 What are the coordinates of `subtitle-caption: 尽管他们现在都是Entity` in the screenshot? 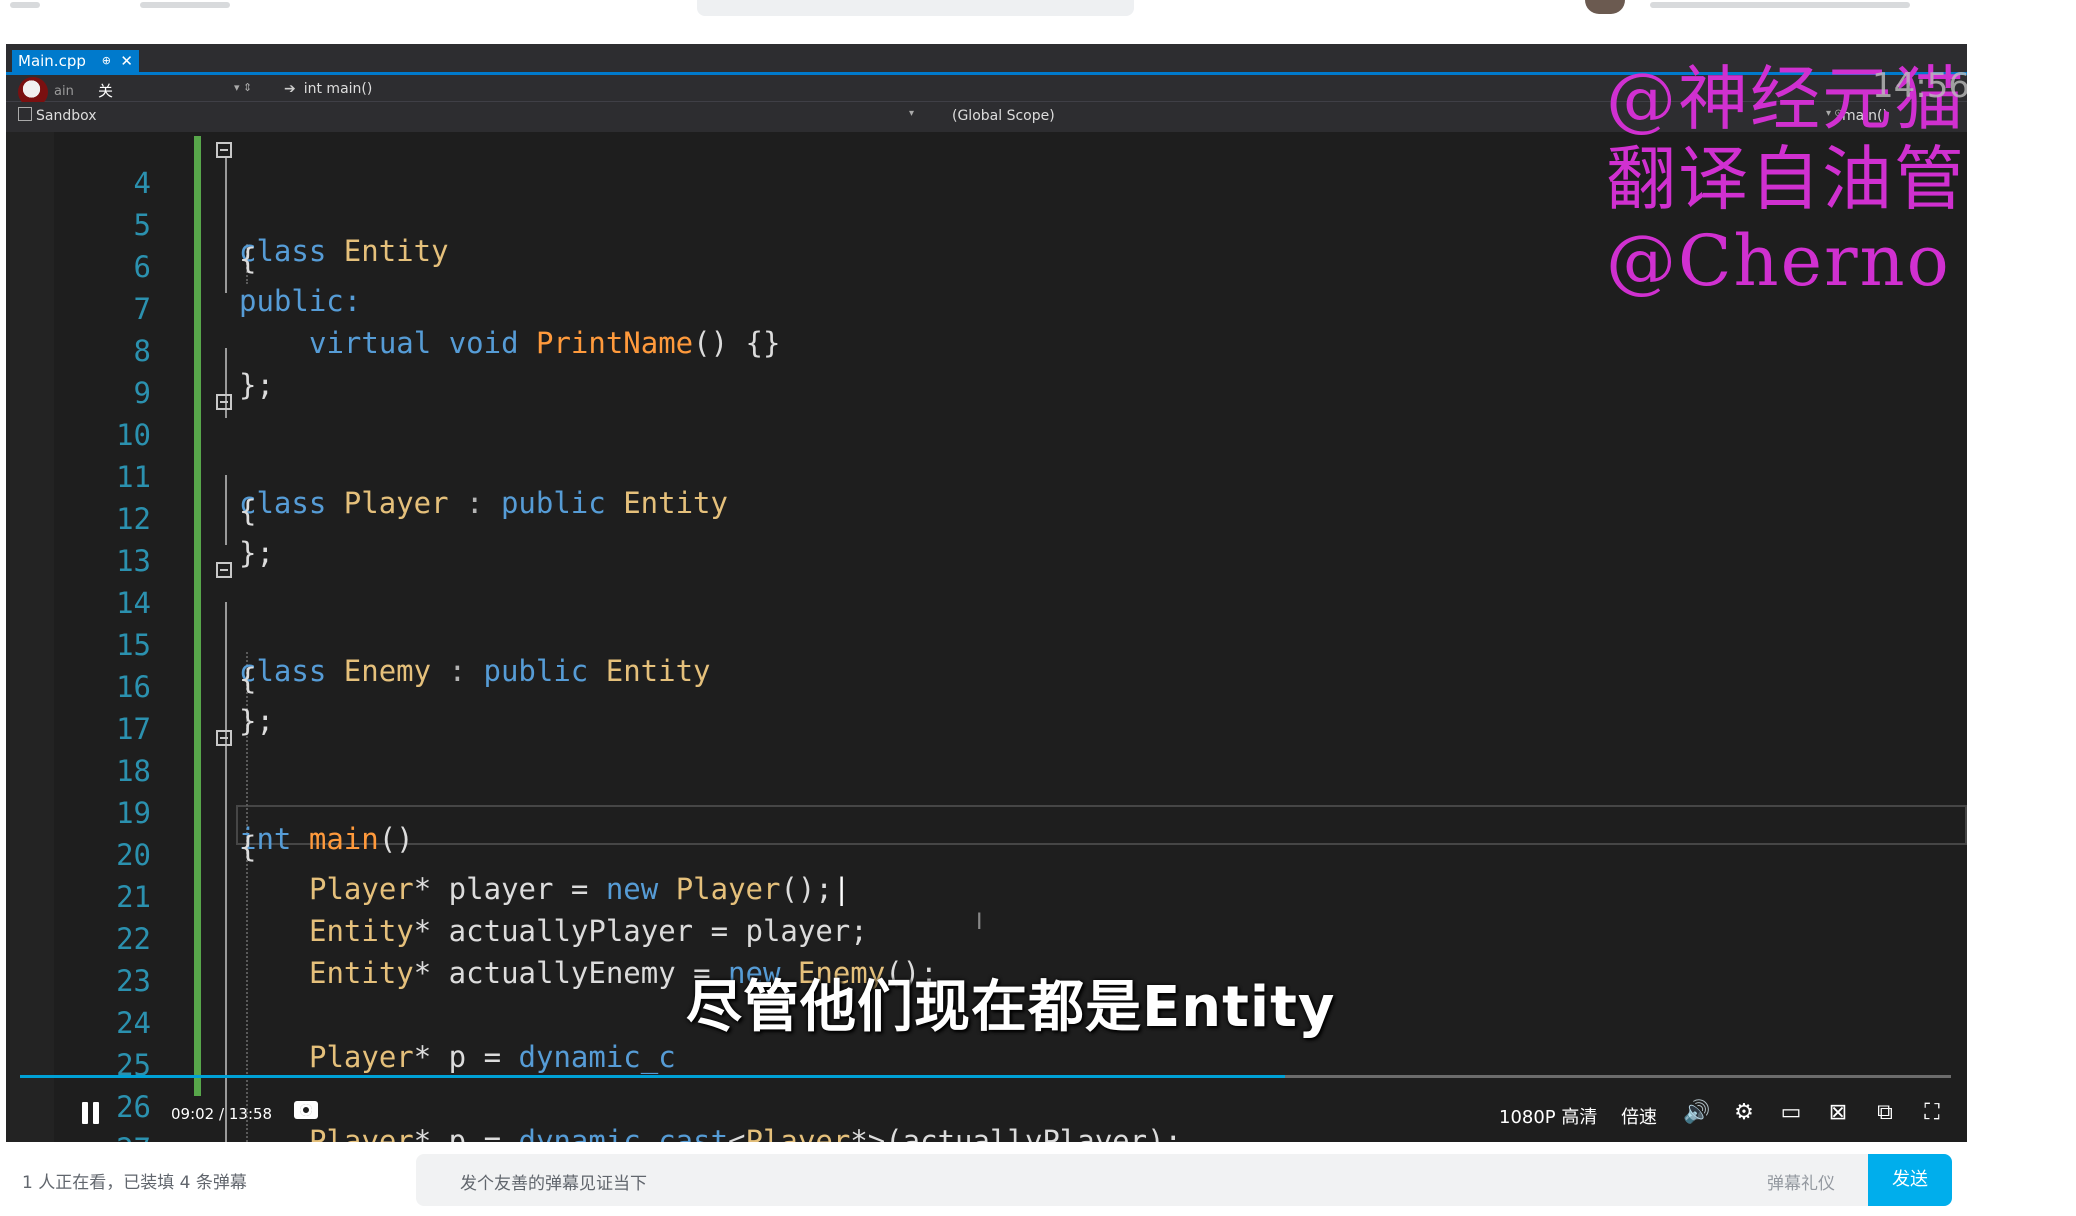 It's located at (1011, 1007).